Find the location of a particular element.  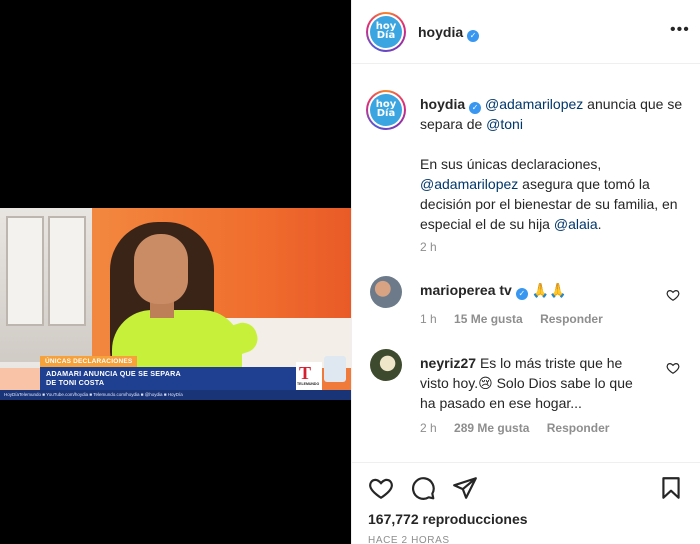

username-link: hoydia ✓ is located at coordinates (449, 33).